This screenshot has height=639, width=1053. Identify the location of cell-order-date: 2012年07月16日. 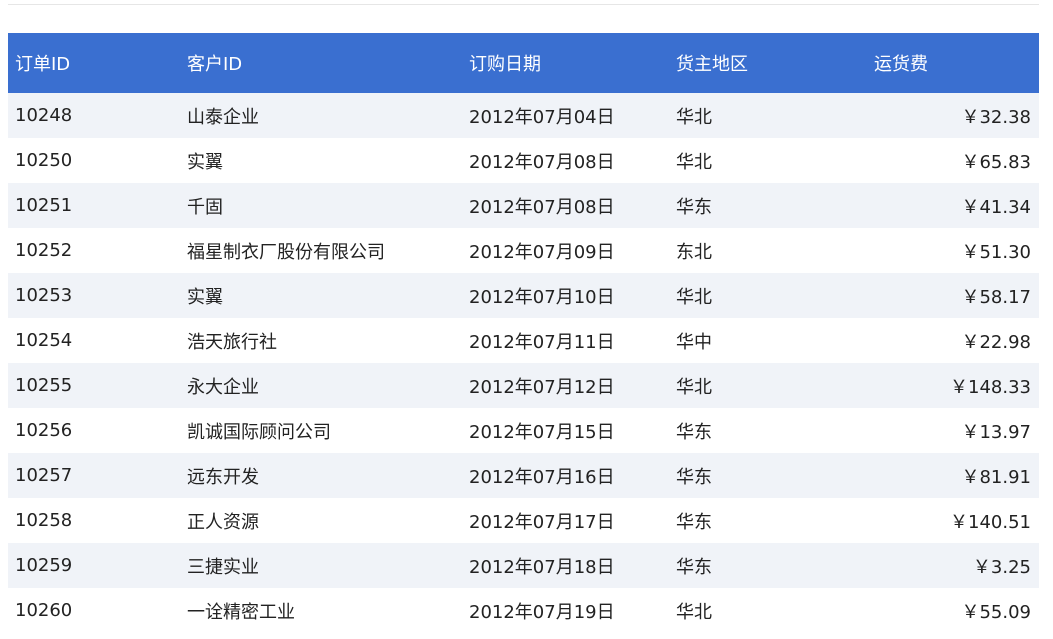
(542, 477).